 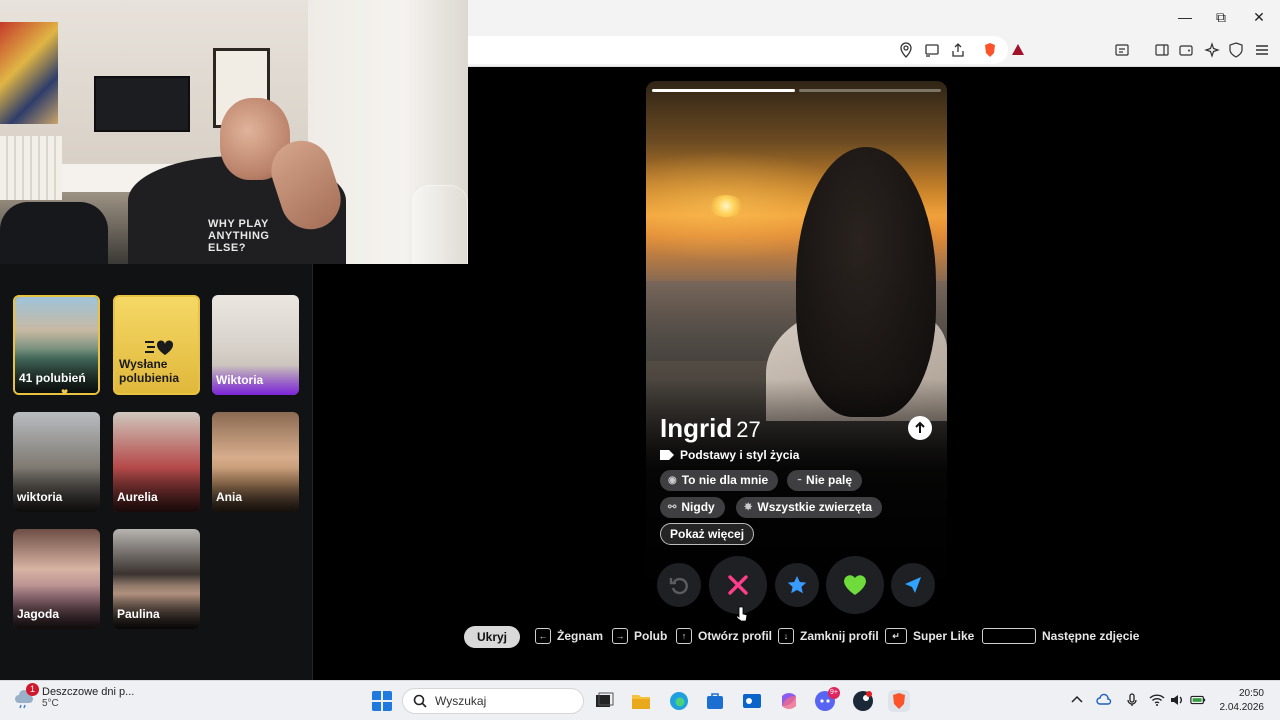 What do you see at coordinates (1018, 50) in the screenshot?
I see `brave-rewards-icon` at bounding box center [1018, 50].